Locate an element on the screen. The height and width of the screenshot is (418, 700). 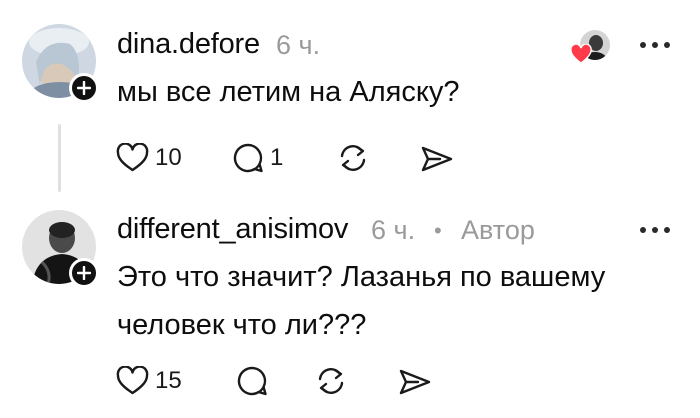
like-button: 10 is located at coordinates (149, 158).